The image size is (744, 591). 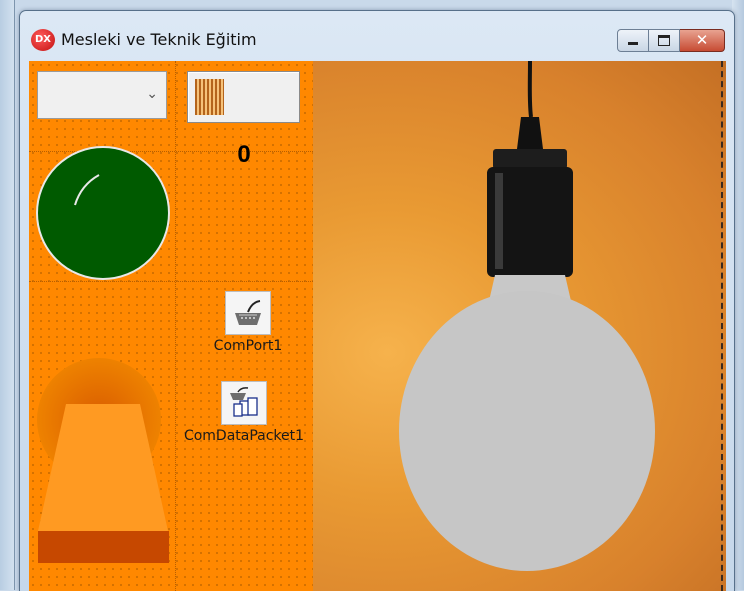 I want to click on port-combobox: ⌄, so click(x=102, y=95).